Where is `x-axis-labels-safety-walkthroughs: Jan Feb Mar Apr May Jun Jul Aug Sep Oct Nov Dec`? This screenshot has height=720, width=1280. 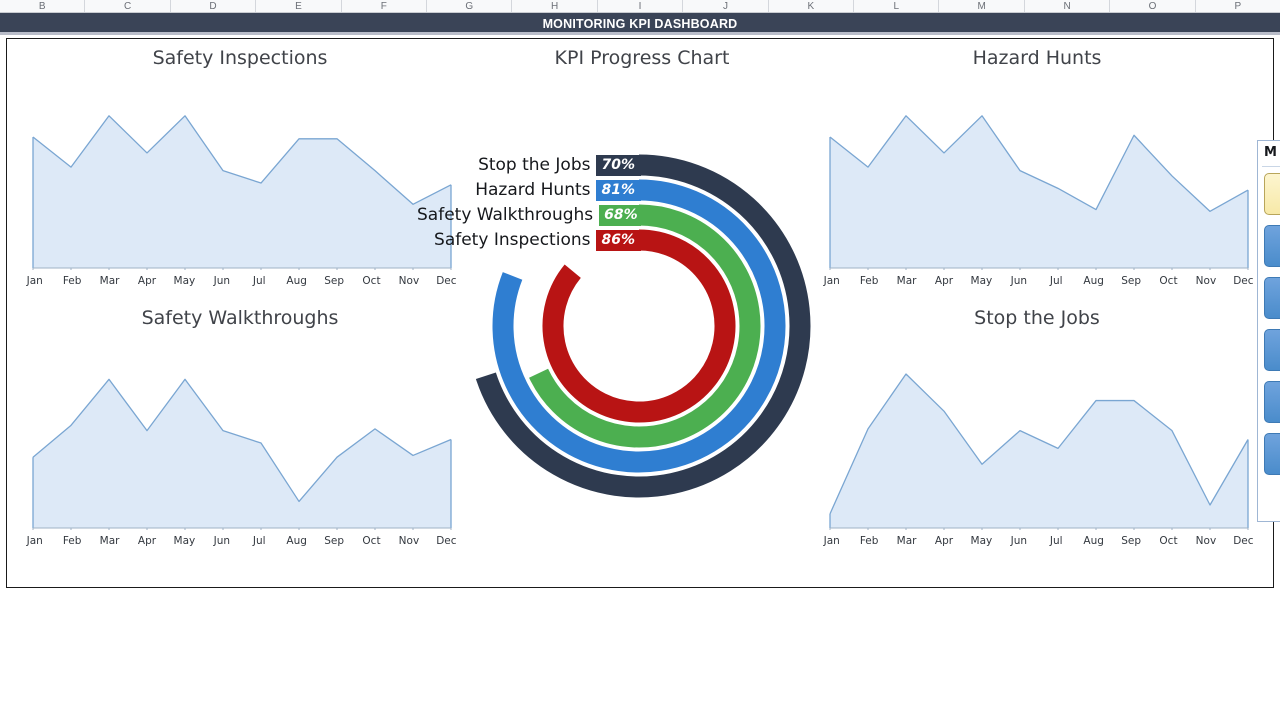 x-axis-labels-safety-walkthroughs: Jan Feb Mar Apr May Jun Jul Aug Sep Oct Nov Dec is located at coordinates (240, 541).